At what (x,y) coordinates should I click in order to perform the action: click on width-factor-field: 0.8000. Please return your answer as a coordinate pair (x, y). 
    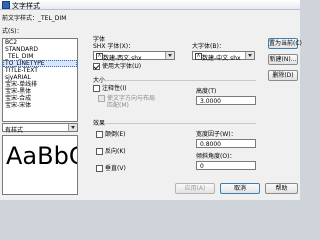
    Looking at the image, I should click on (226, 143).